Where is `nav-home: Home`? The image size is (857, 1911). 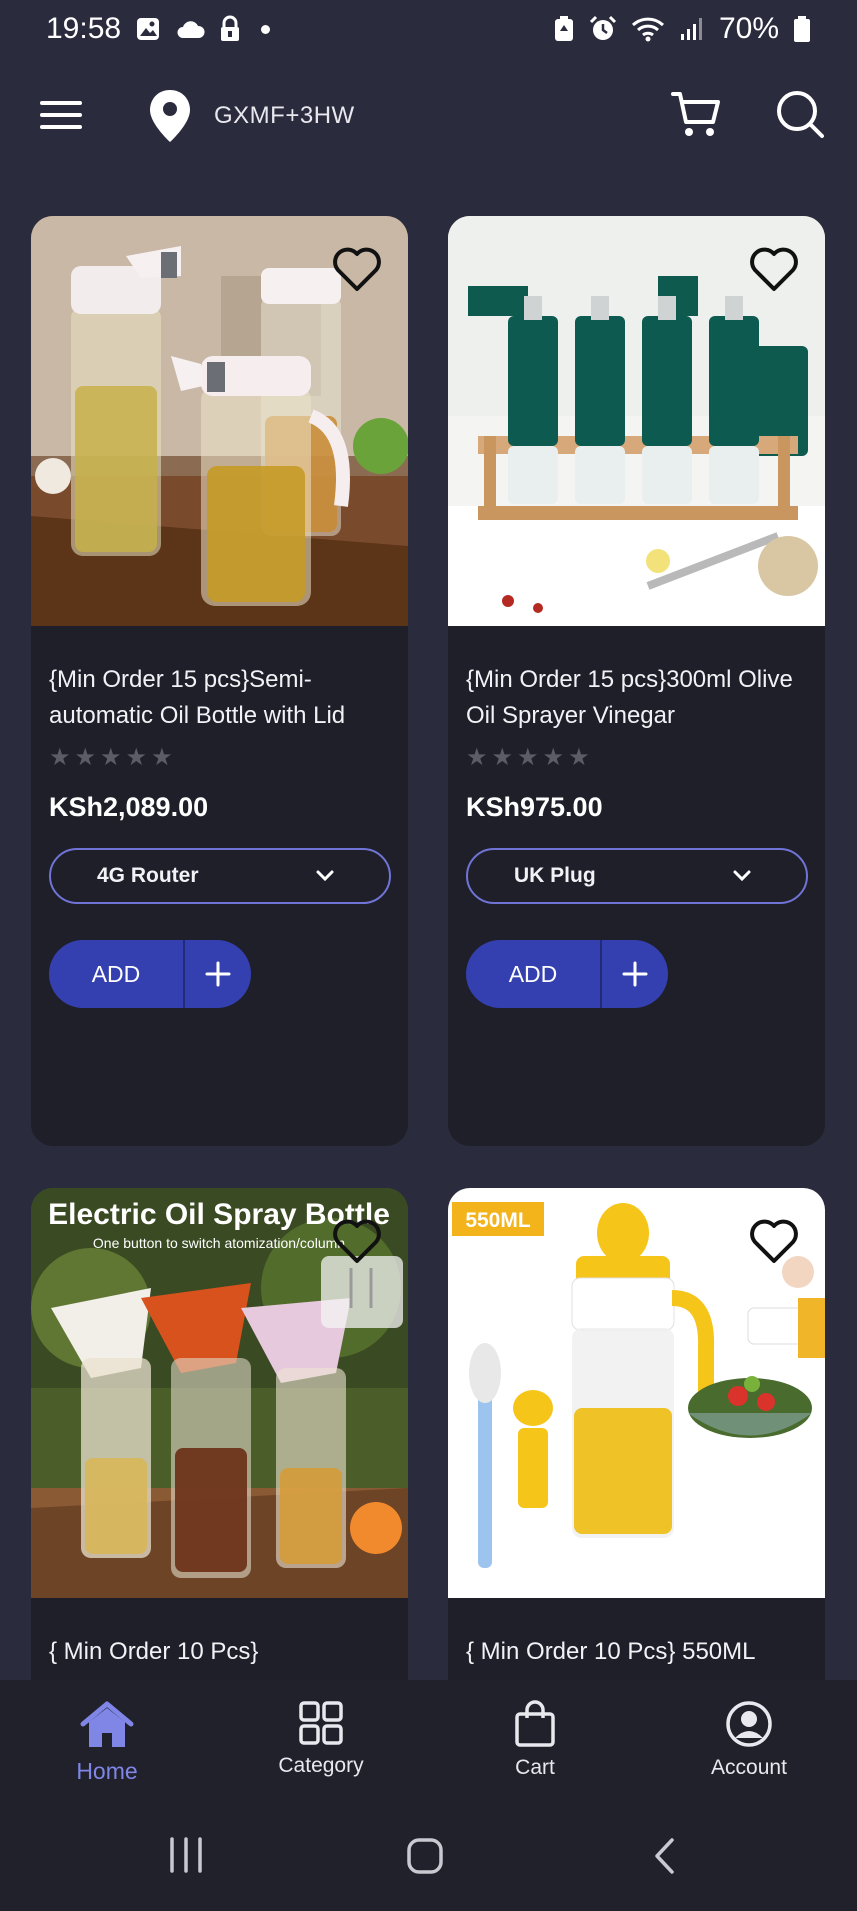
nav-home: Home is located at coordinates (107, 1738).